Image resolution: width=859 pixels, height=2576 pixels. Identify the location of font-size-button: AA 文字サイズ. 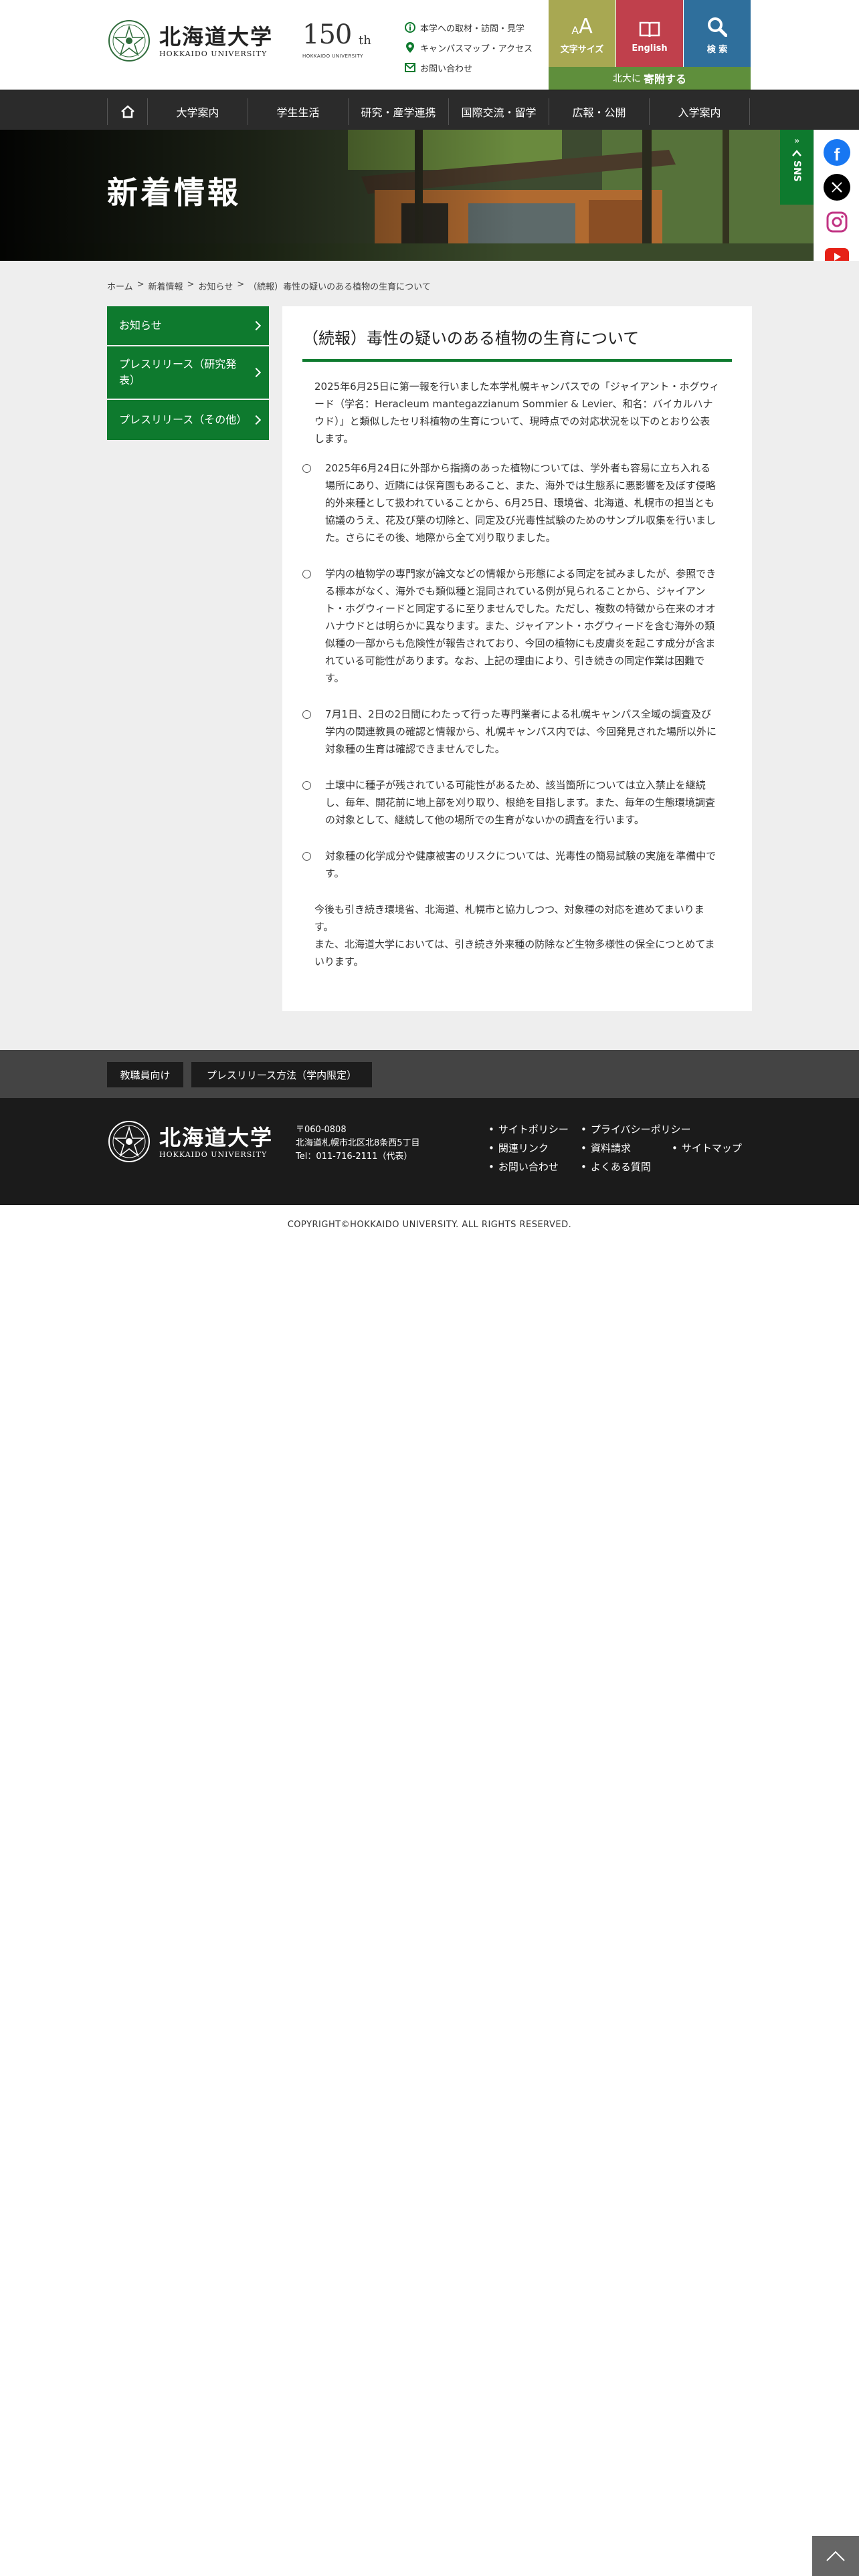
(582, 34).